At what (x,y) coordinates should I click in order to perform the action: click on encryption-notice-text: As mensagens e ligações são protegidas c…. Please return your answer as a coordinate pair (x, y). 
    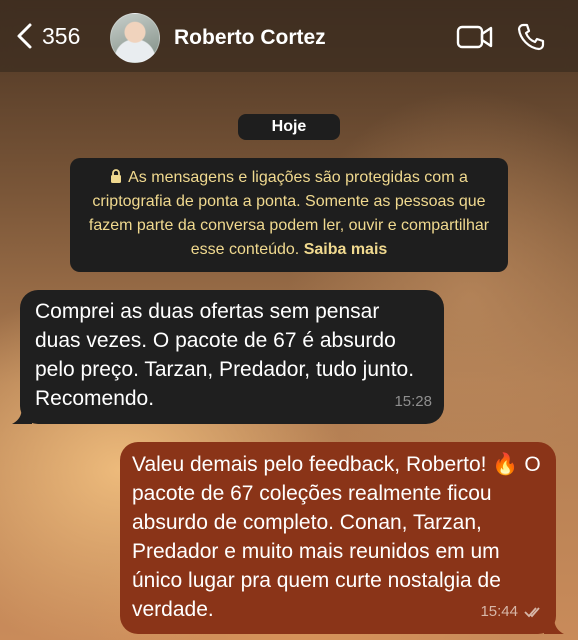
    Looking at the image, I should click on (289, 213).